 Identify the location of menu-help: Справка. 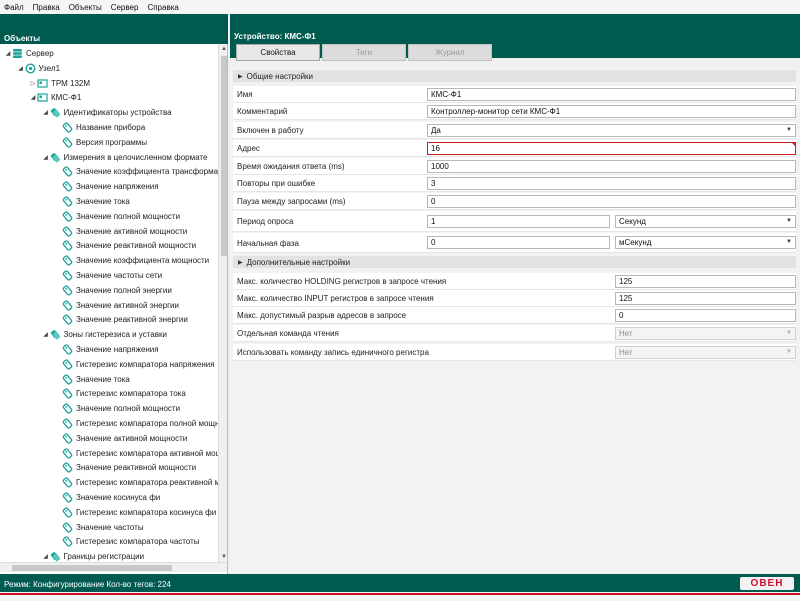
(162, 7).